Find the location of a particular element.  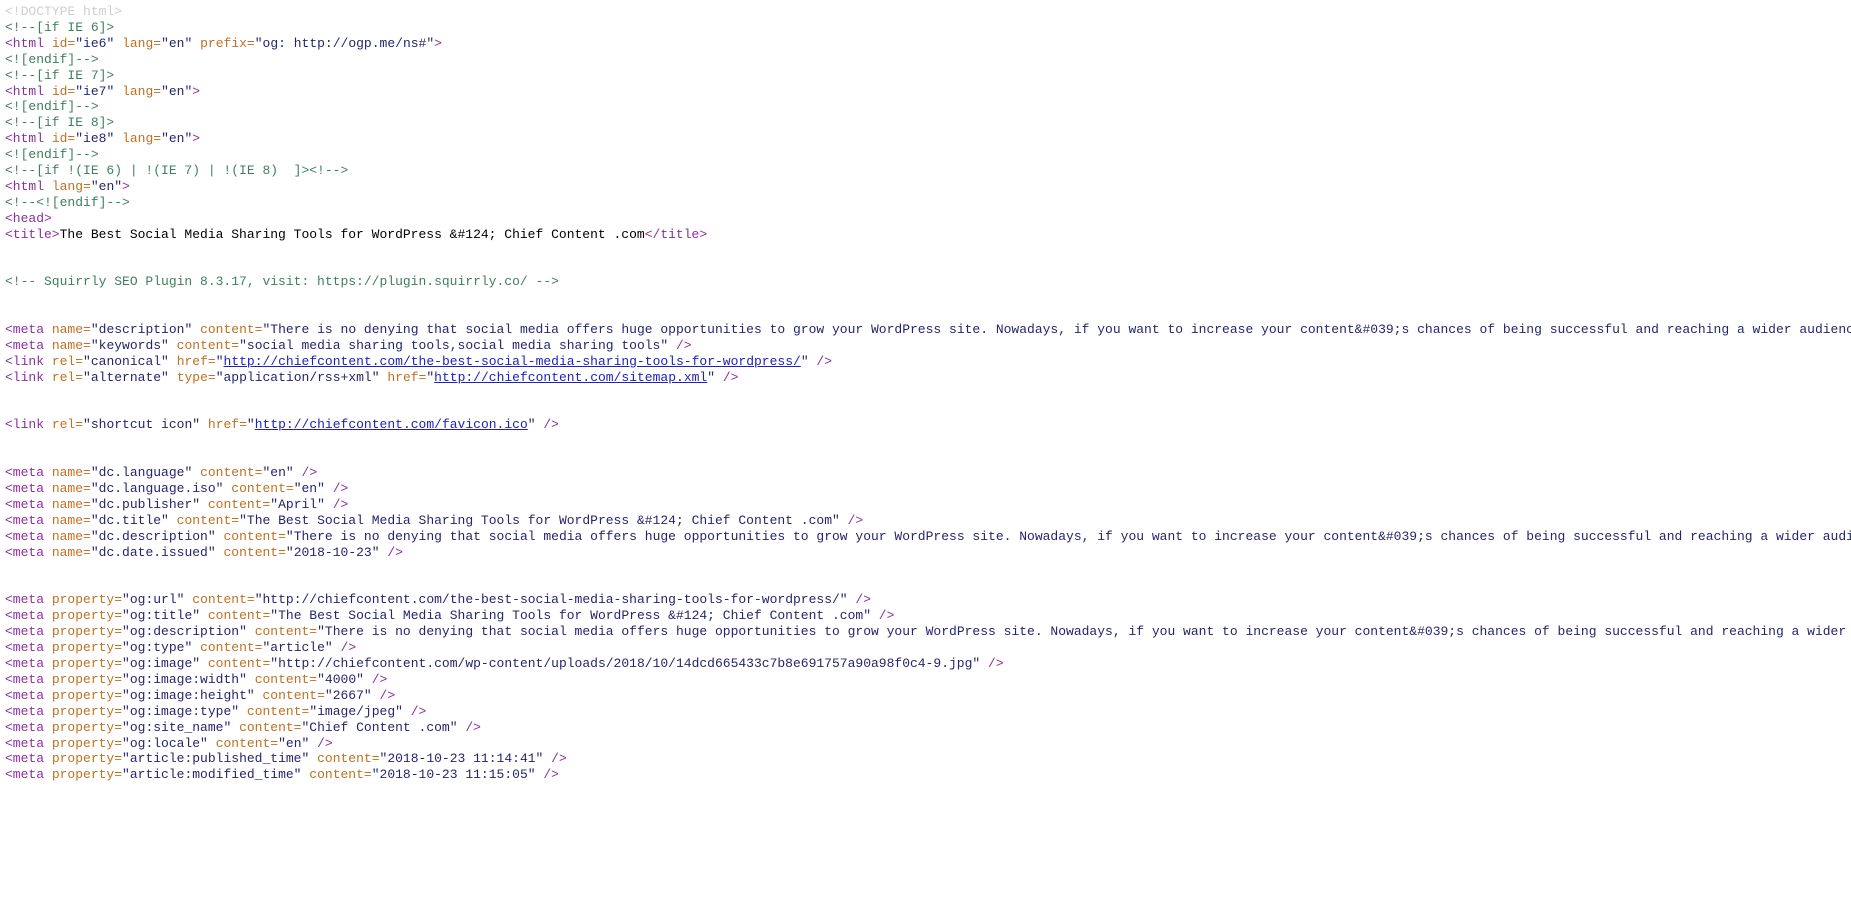

attribute-value: "image/jpeg" is located at coordinates (356, 711).